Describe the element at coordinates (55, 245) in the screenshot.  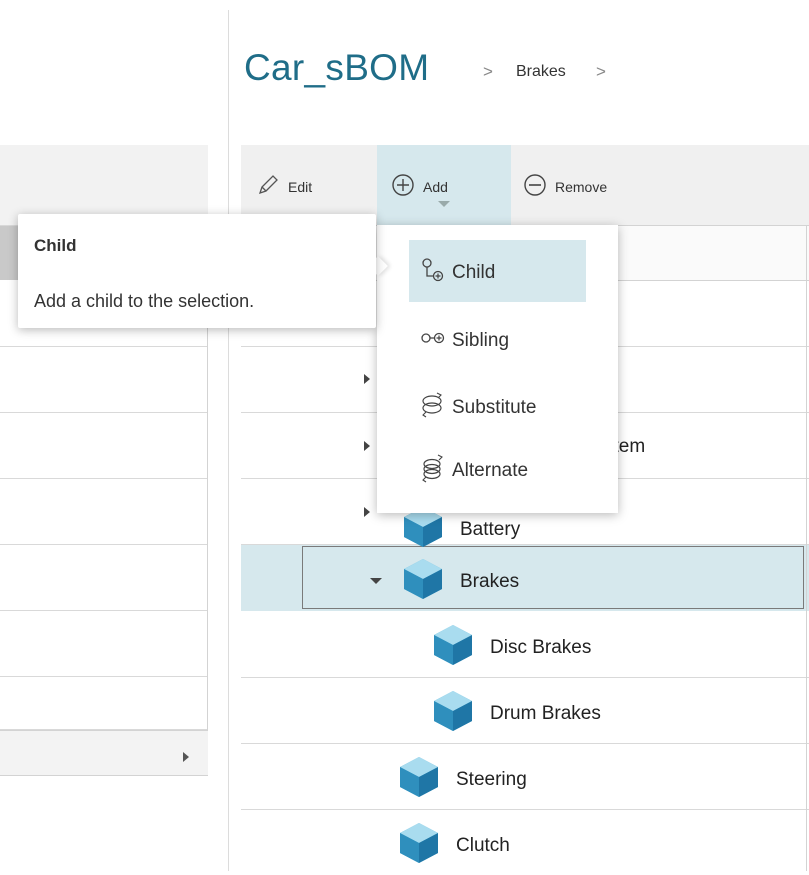
I see `tooltip-title: Child` at that location.